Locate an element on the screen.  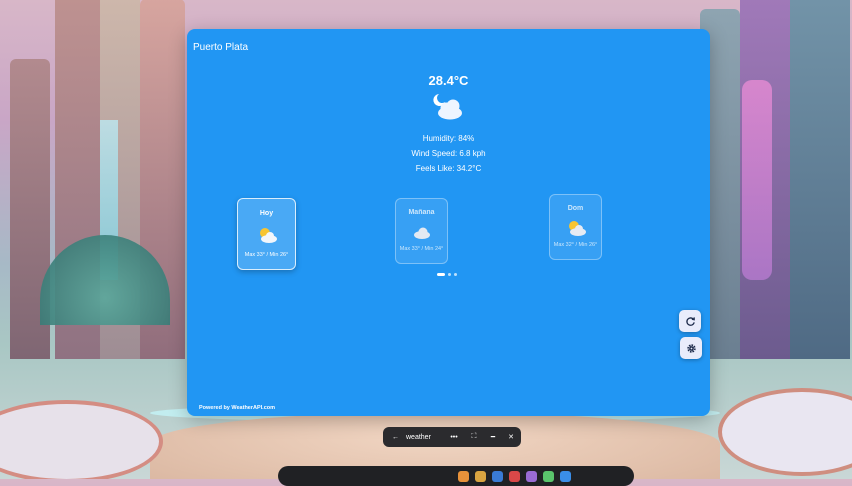
refresh-button is located at coordinates (690, 321).